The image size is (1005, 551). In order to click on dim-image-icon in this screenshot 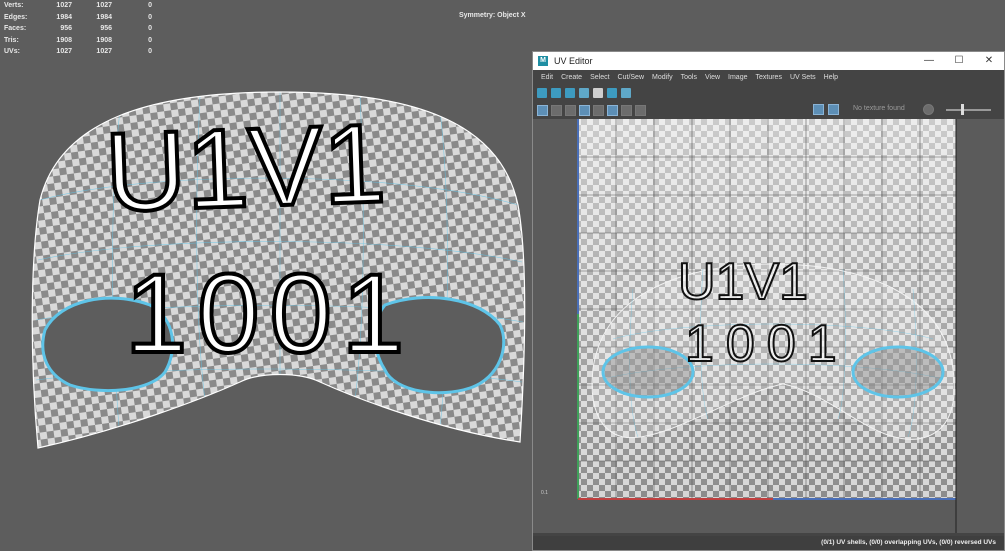, I will do `click(584, 110)`.